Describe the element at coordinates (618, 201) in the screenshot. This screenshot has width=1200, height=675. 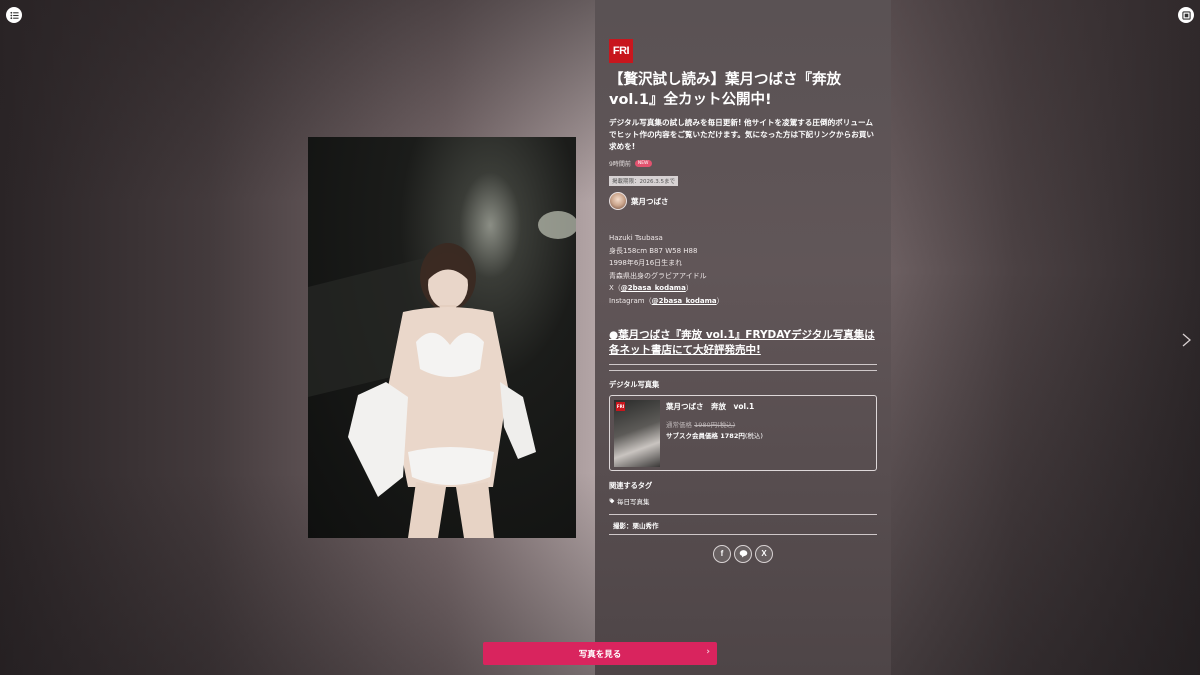
I see `avatar` at that location.